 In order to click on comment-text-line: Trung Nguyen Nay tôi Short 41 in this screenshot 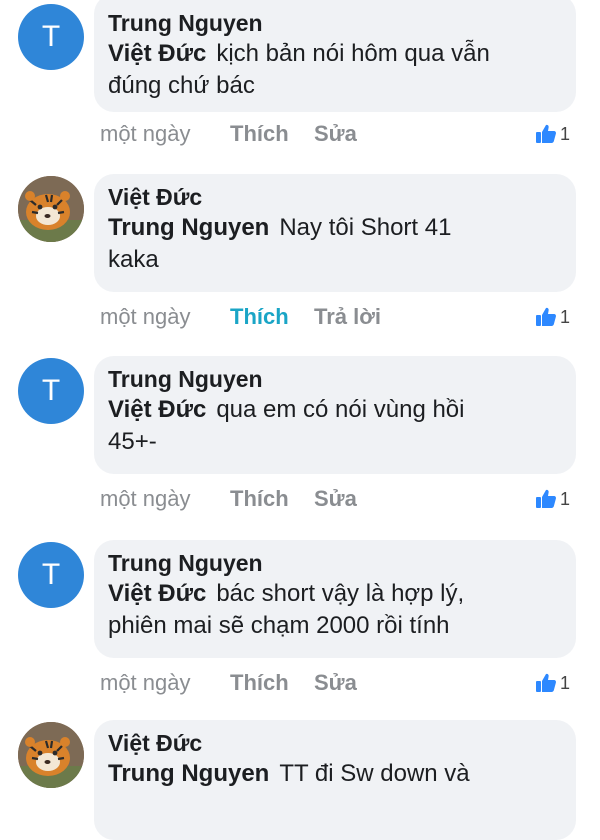, I will do `click(334, 228)`.